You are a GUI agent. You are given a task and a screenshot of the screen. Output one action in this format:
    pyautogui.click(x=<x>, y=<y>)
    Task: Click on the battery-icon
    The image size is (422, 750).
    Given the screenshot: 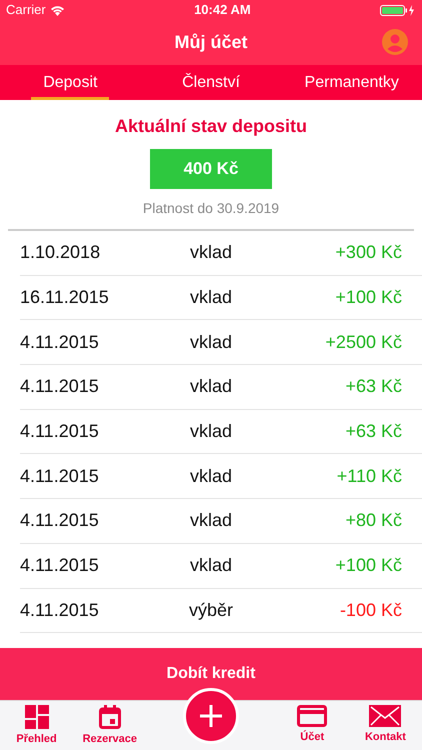 What is the action you would take?
    pyautogui.click(x=398, y=10)
    